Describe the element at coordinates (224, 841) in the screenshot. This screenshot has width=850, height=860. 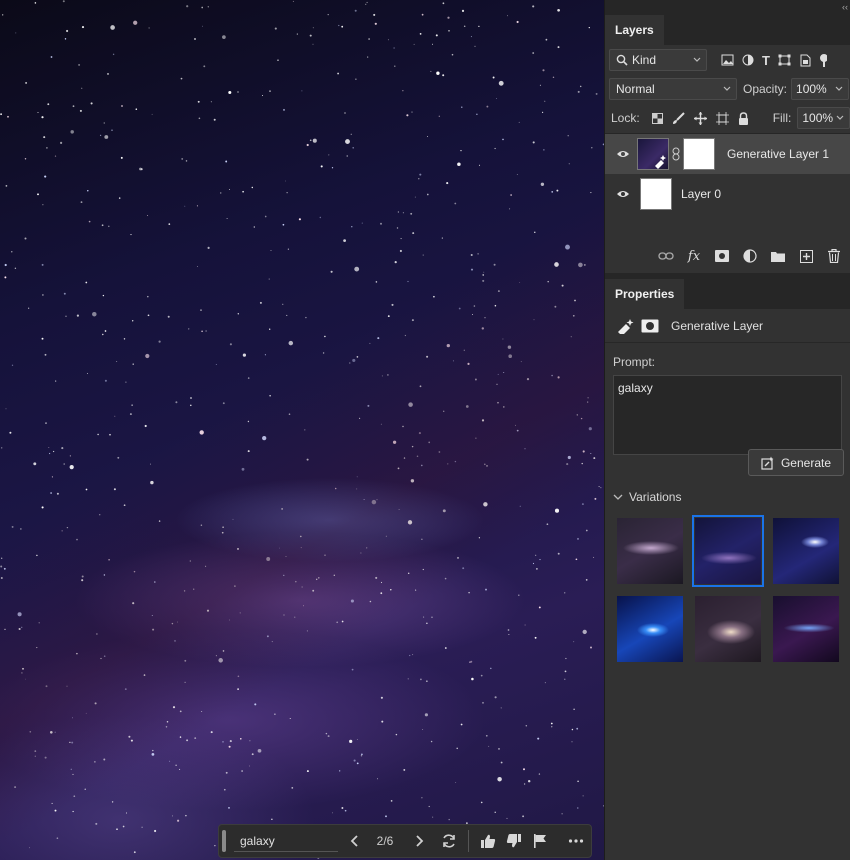
I see `toolbar-drag-handle` at that location.